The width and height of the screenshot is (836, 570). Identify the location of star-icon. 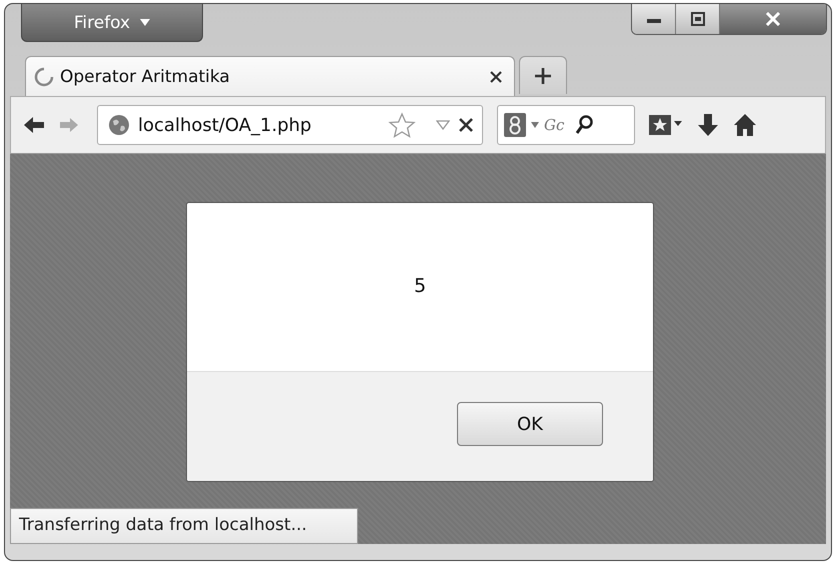
(402, 125).